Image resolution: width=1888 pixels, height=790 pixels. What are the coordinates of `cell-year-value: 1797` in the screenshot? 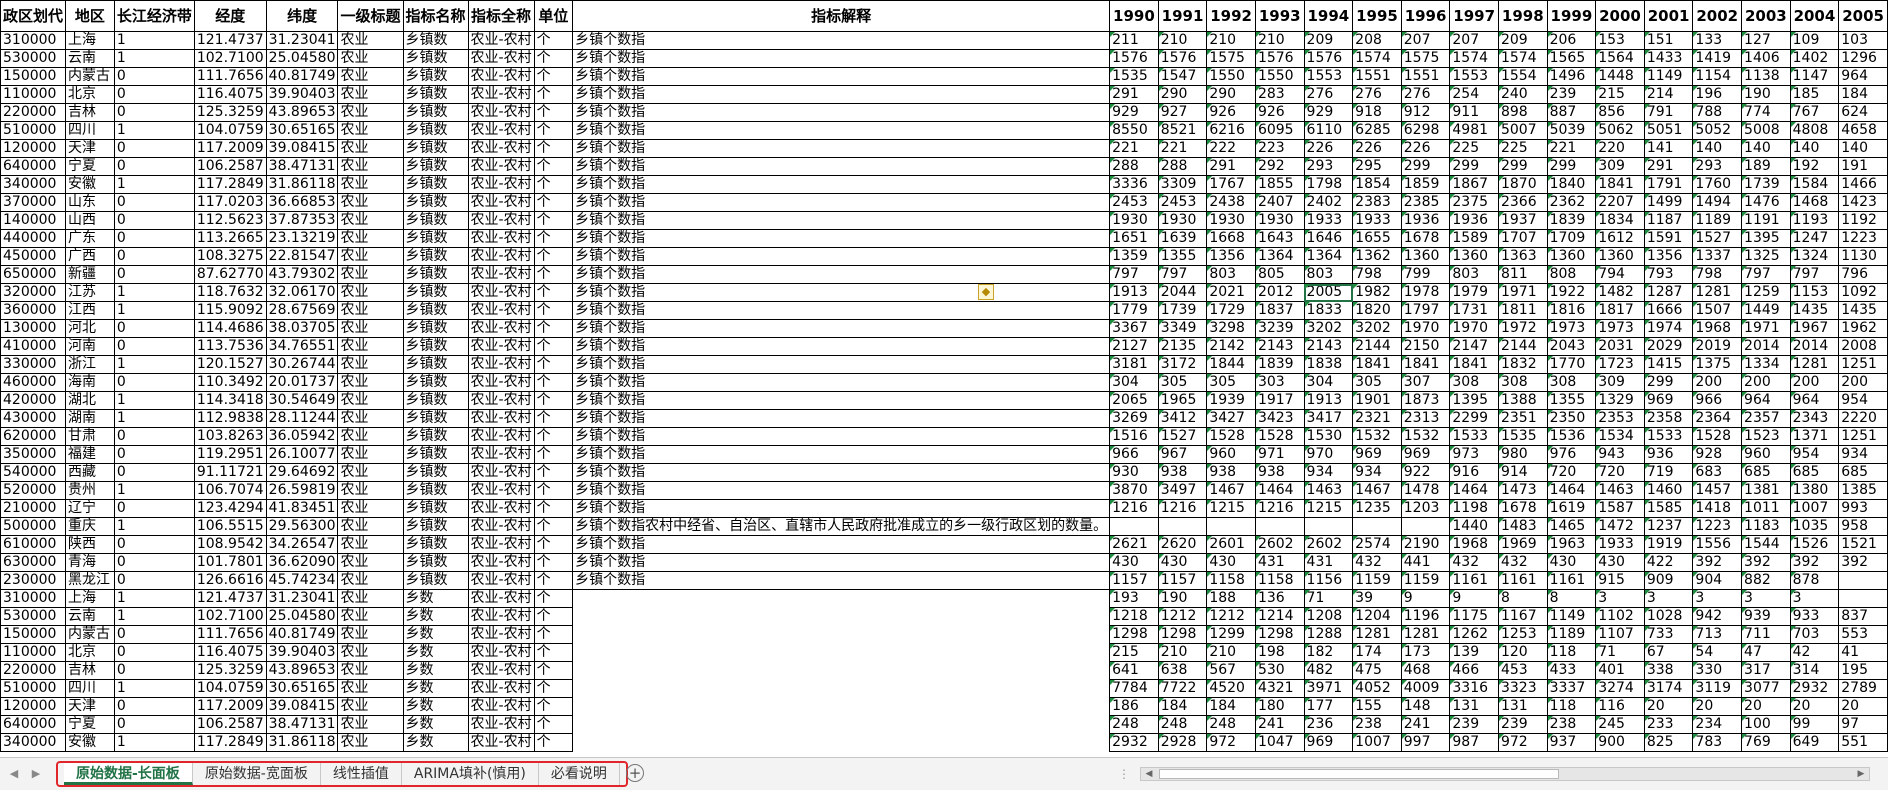 It's located at (1425, 310).